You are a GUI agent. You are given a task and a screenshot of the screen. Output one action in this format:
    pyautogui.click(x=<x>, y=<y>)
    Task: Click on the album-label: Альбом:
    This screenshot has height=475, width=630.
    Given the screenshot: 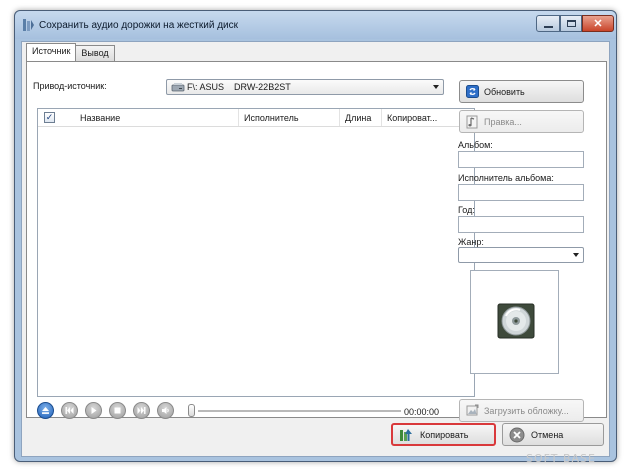 What is the action you would take?
    pyautogui.click(x=475, y=145)
    